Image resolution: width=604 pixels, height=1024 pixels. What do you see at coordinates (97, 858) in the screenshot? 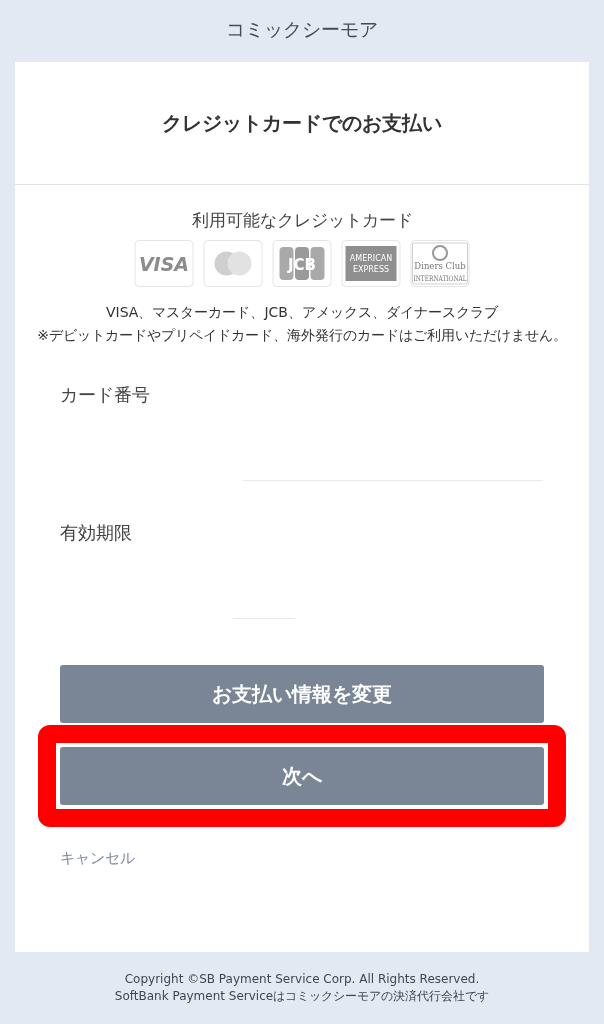
I see `cancel-link: キャンセル` at bounding box center [97, 858].